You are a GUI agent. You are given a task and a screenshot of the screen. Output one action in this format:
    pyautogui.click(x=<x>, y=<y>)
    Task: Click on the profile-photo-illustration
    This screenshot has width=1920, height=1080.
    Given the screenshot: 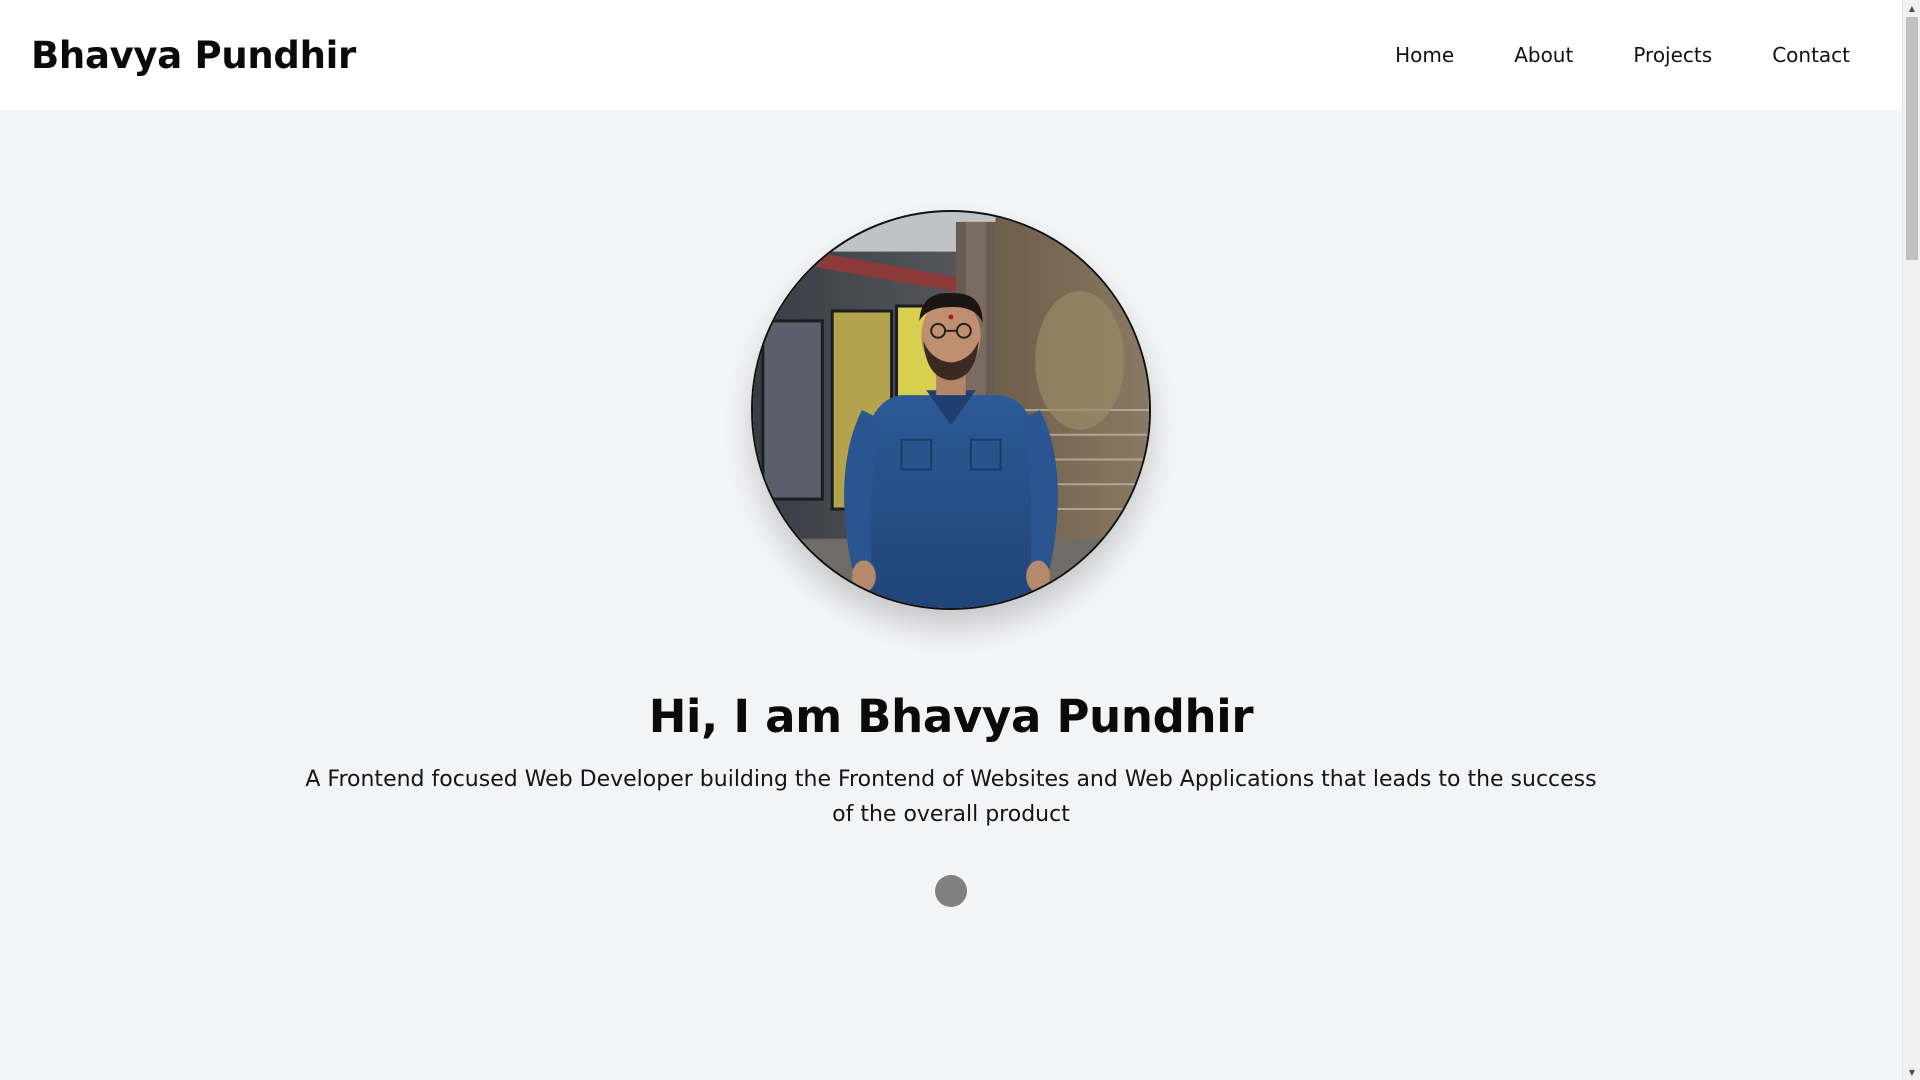 What is the action you would take?
    pyautogui.click(x=951, y=410)
    